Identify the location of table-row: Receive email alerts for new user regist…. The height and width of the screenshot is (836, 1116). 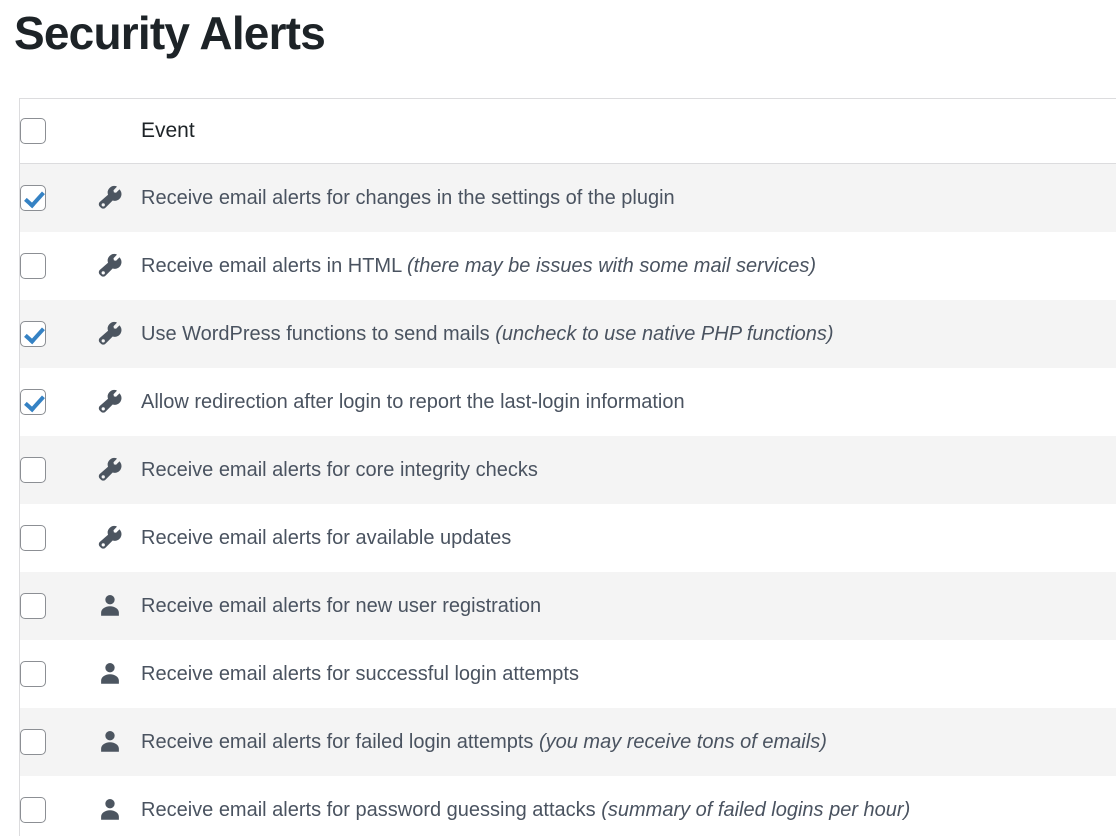
(568, 605).